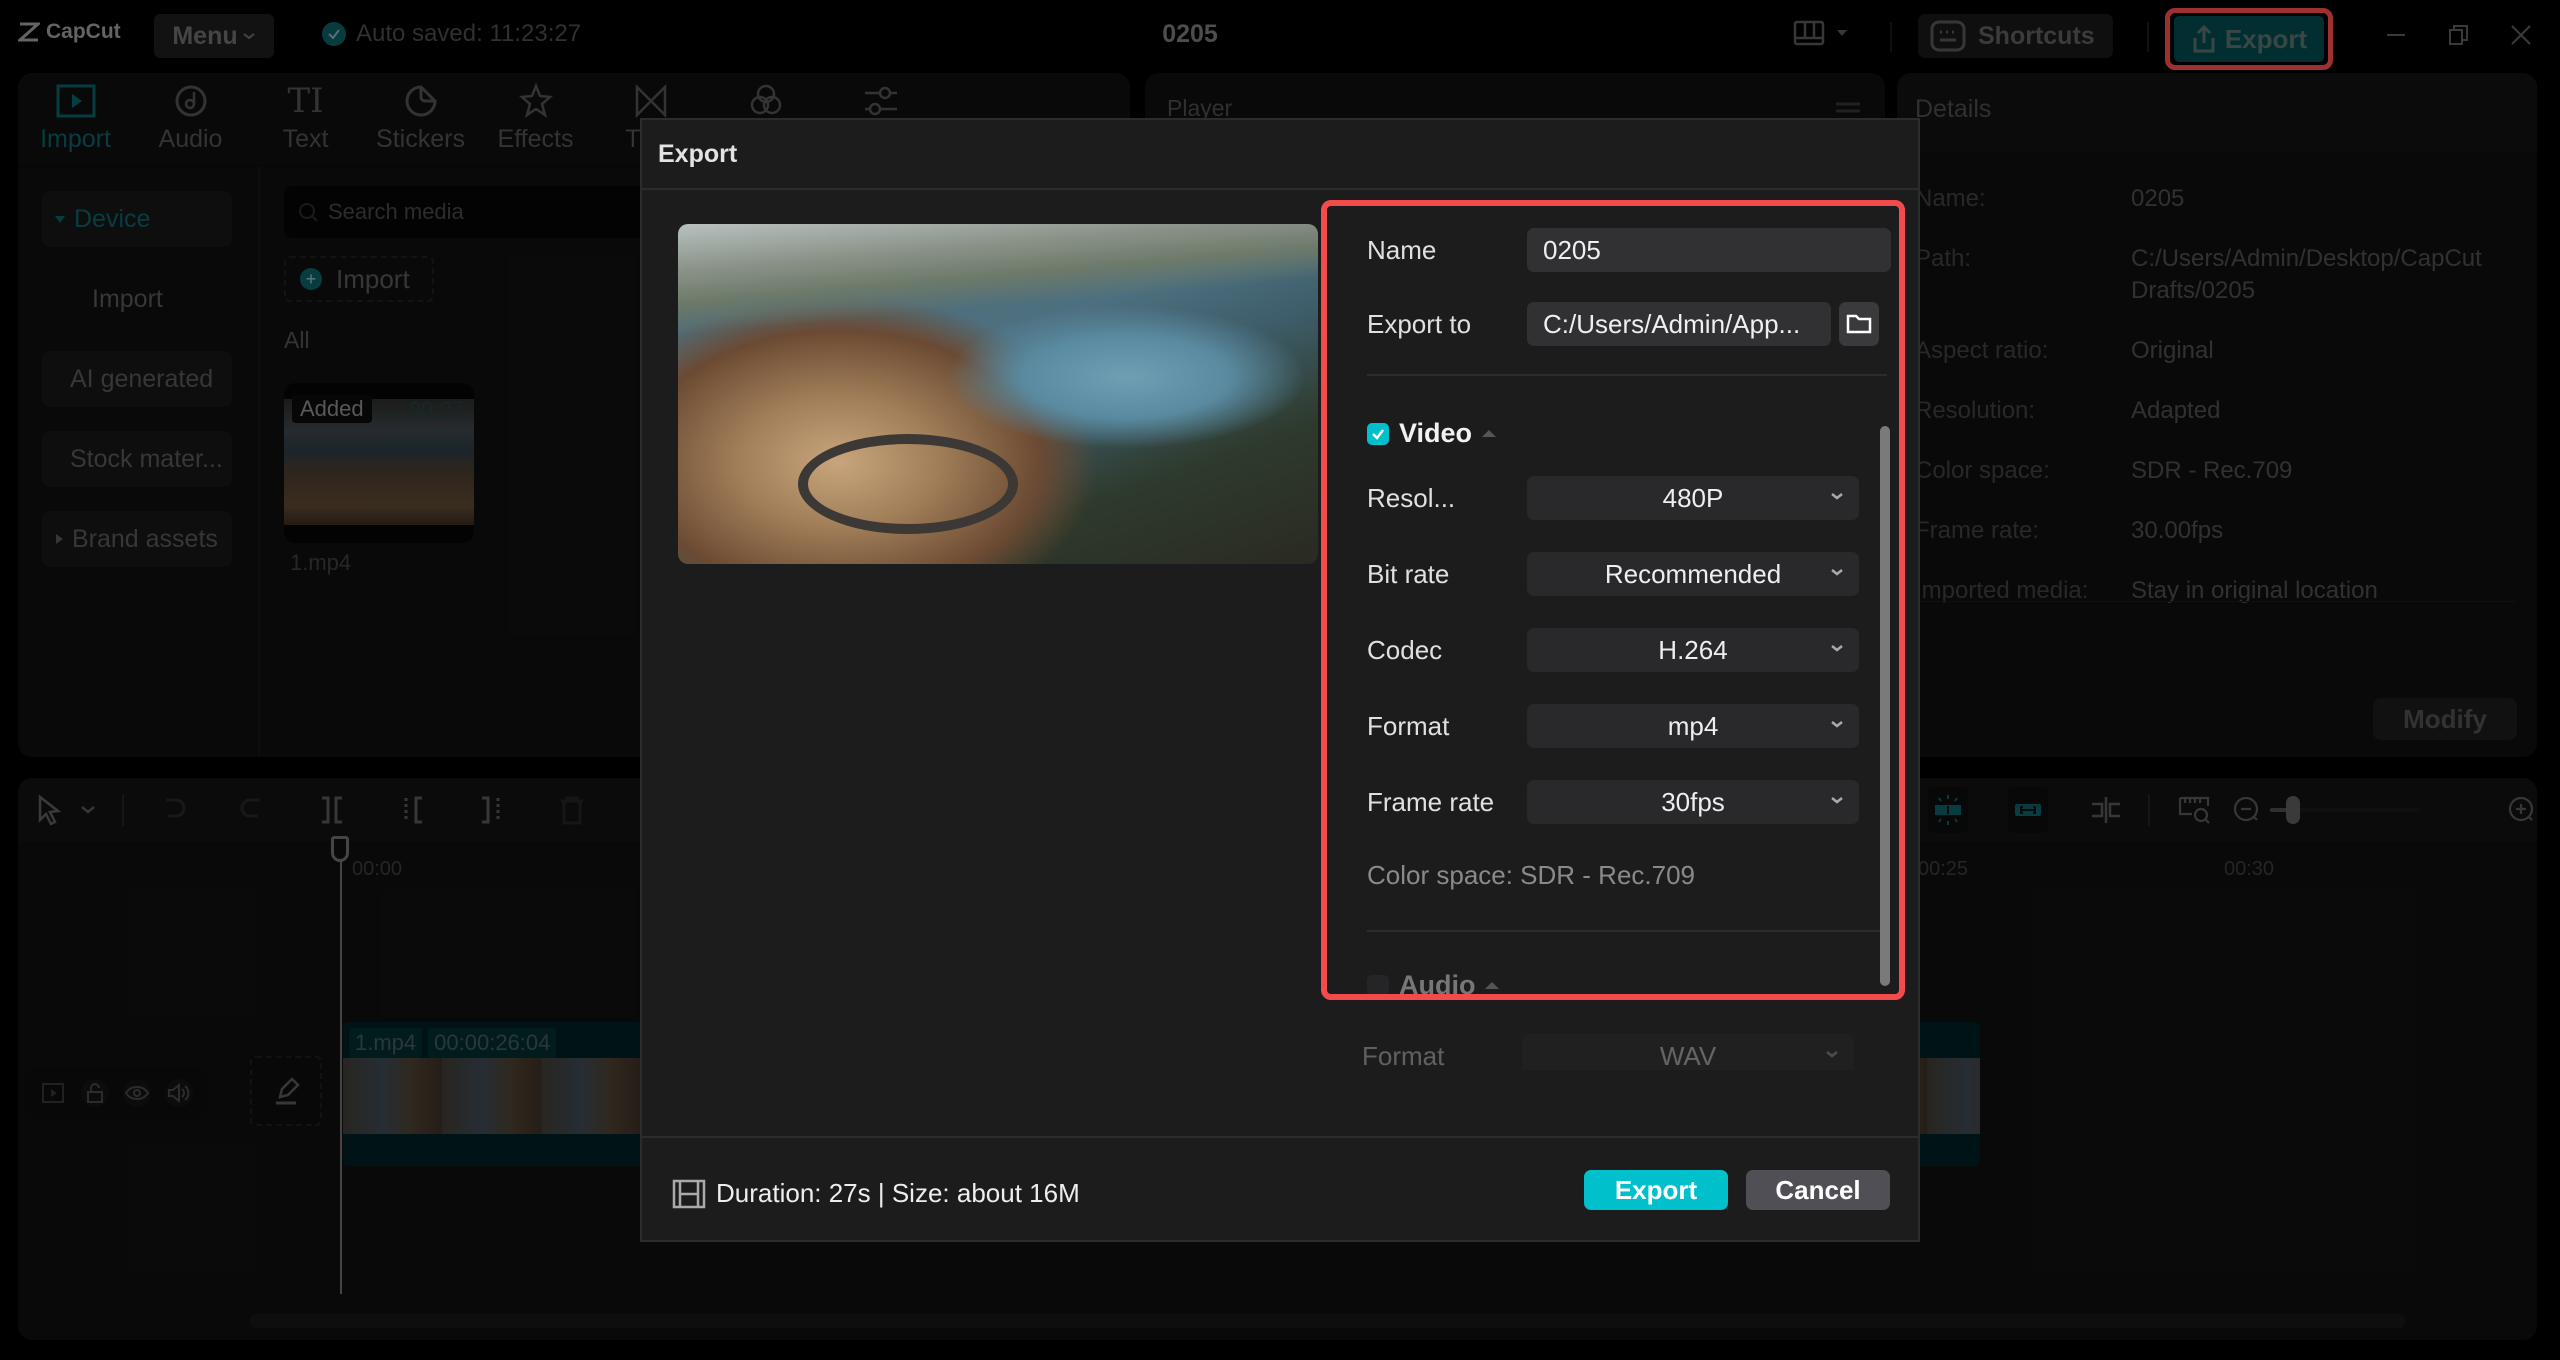 Image resolution: width=2560 pixels, height=1360 pixels. I want to click on bitrate-row: Bit rate Recommended, so click(1613, 574).